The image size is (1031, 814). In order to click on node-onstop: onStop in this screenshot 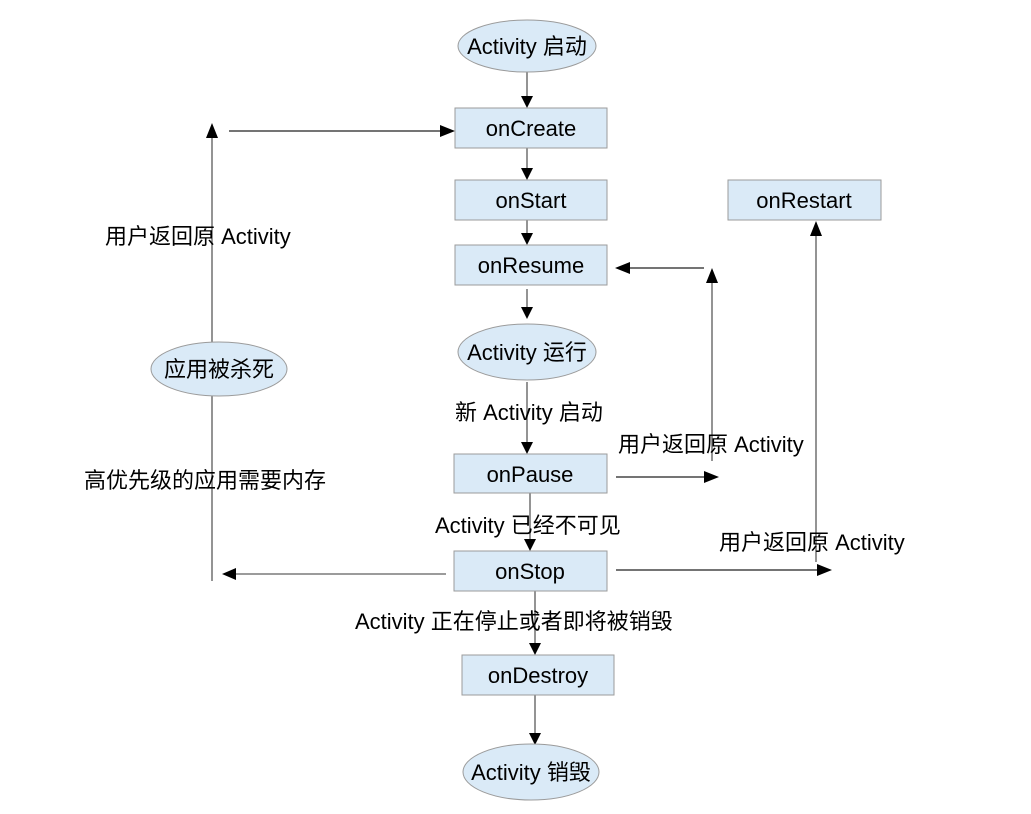, I will do `click(530, 571)`.